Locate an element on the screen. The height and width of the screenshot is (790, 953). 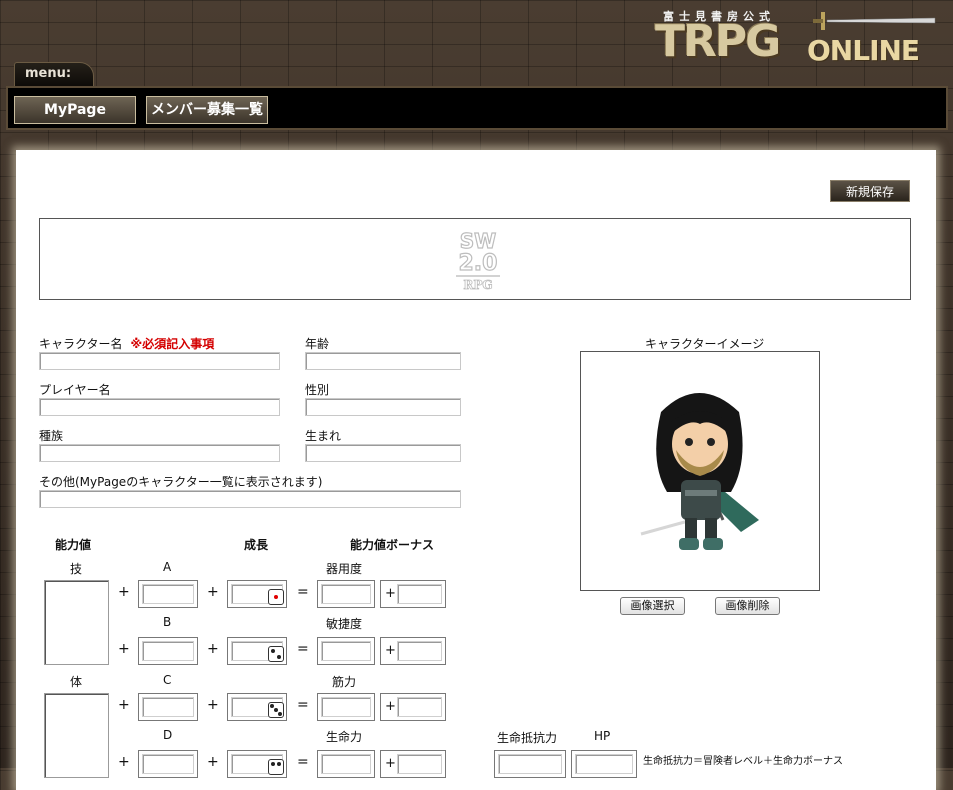
other-label: その他(MyPageのキャラクター一覧に表示されます) is located at coordinates (181, 482).